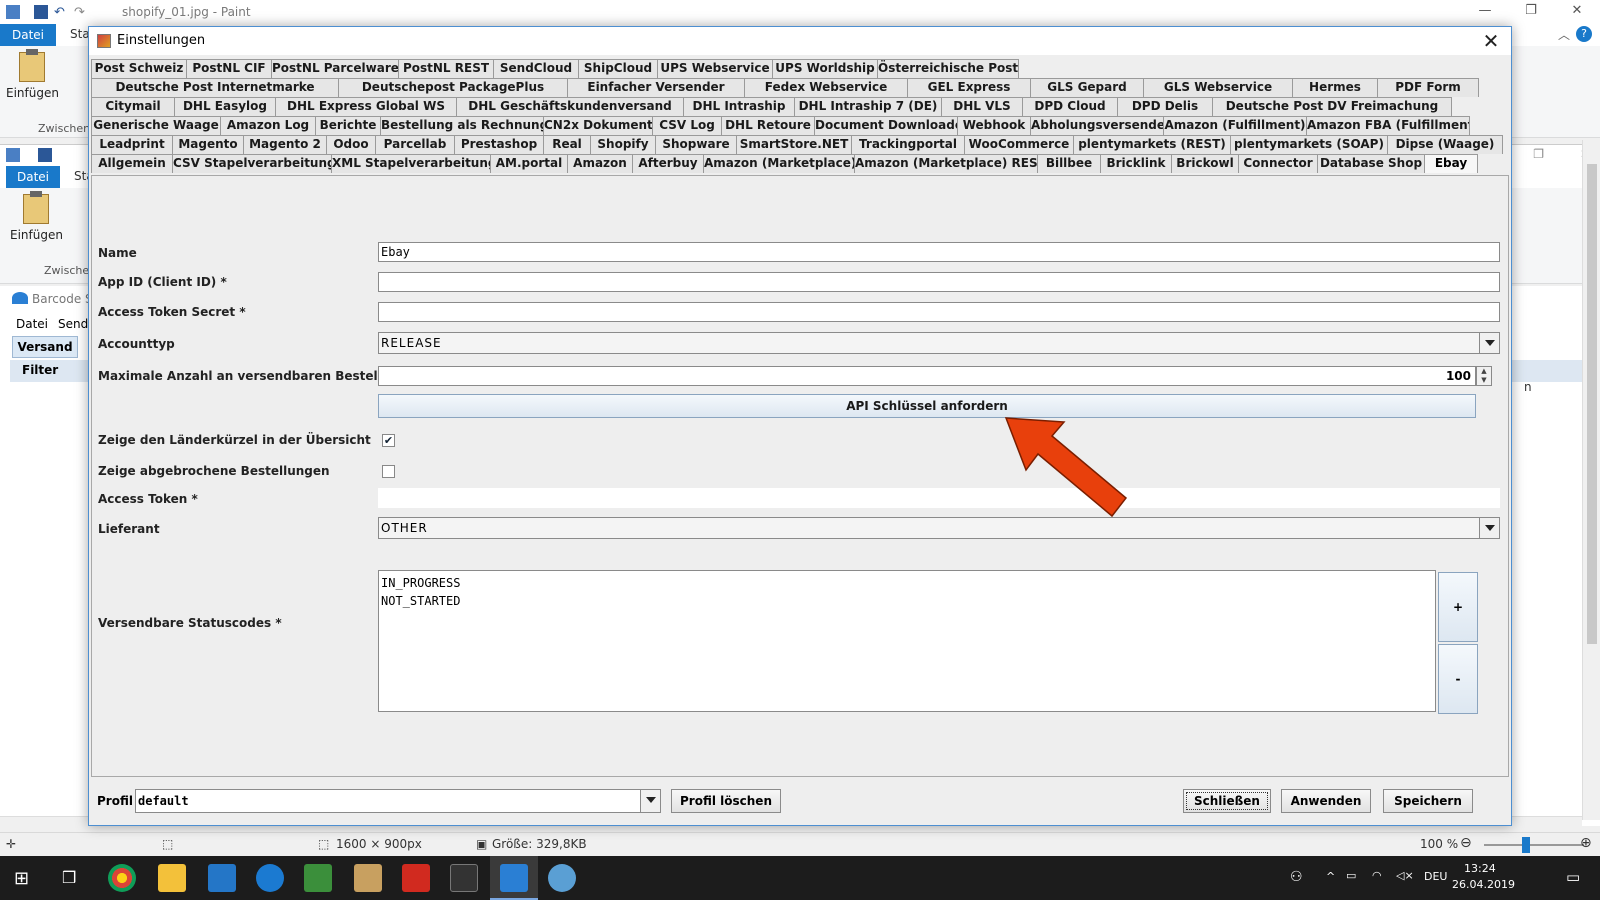 The width and height of the screenshot is (1600, 900). I want to click on supplier-select: OTHER, so click(939, 528).